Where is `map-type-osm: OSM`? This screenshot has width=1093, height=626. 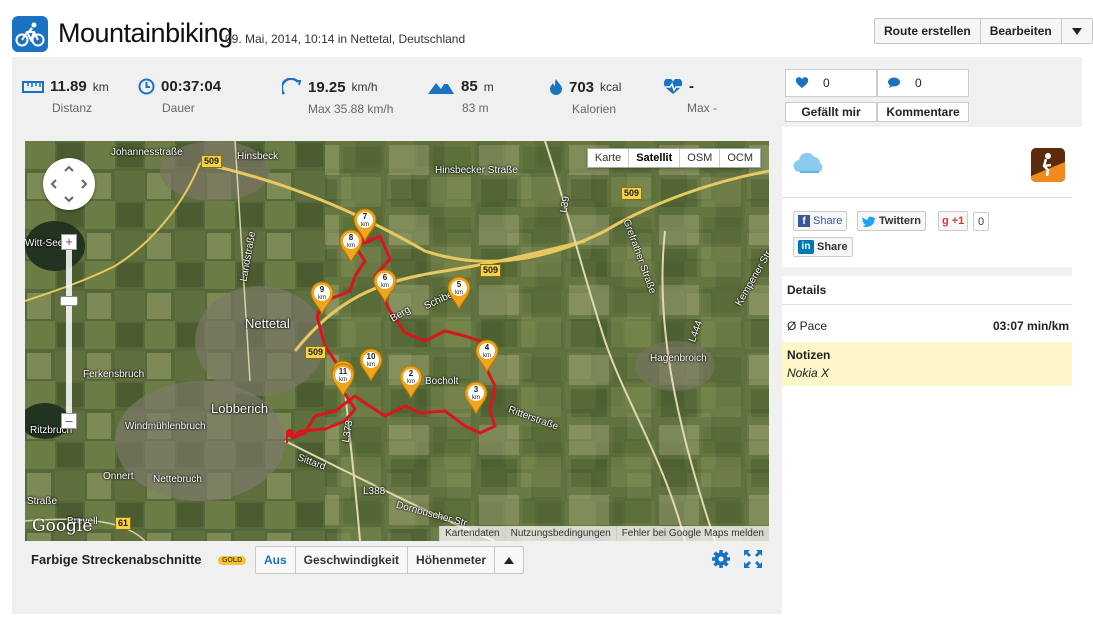 map-type-osm: OSM is located at coordinates (700, 158).